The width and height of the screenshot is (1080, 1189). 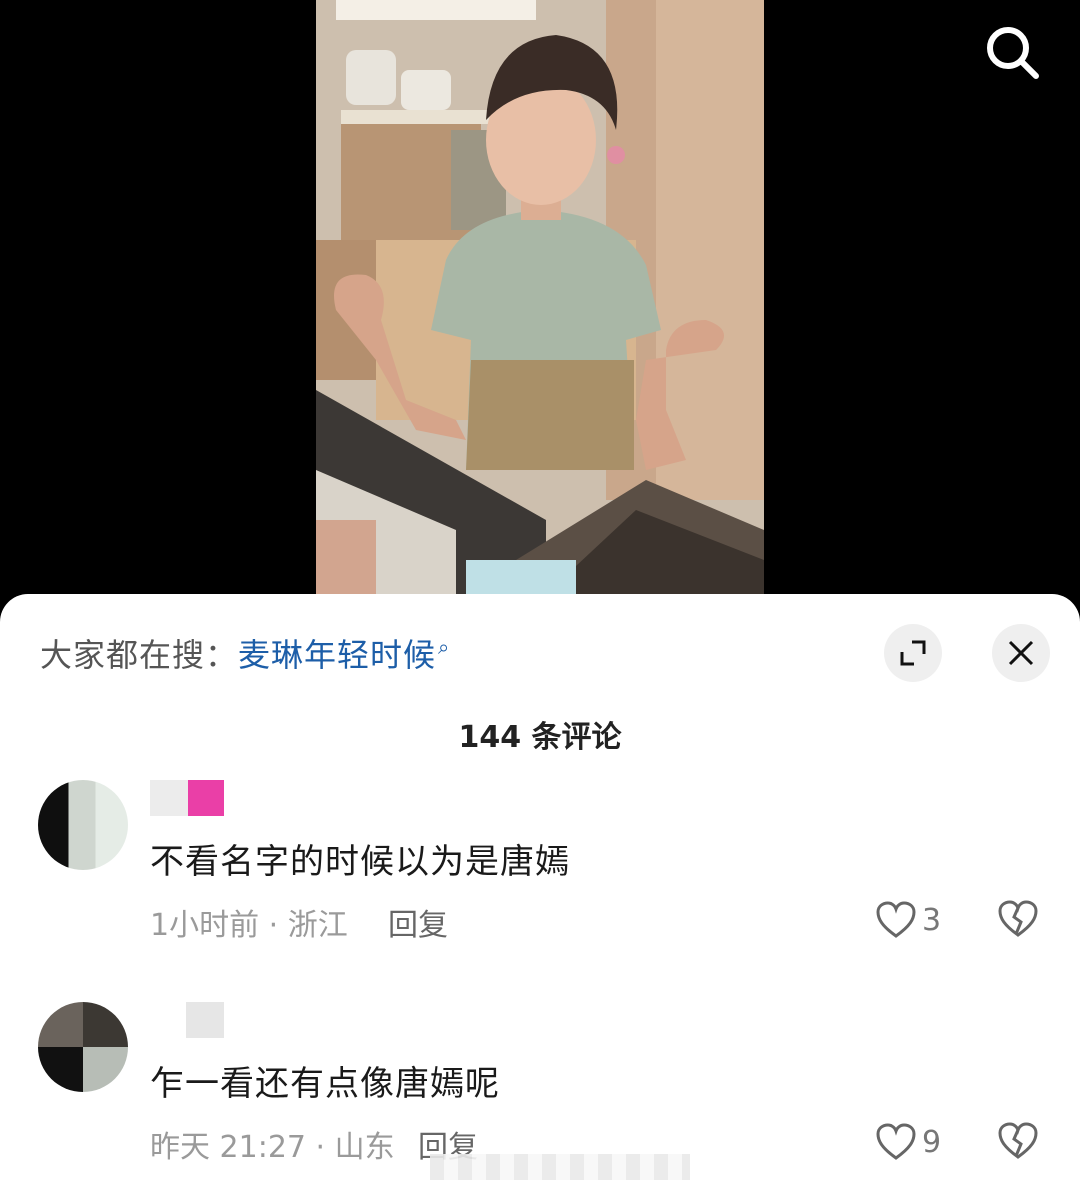 I want to click on close-button, so click(x=1021, y=653).